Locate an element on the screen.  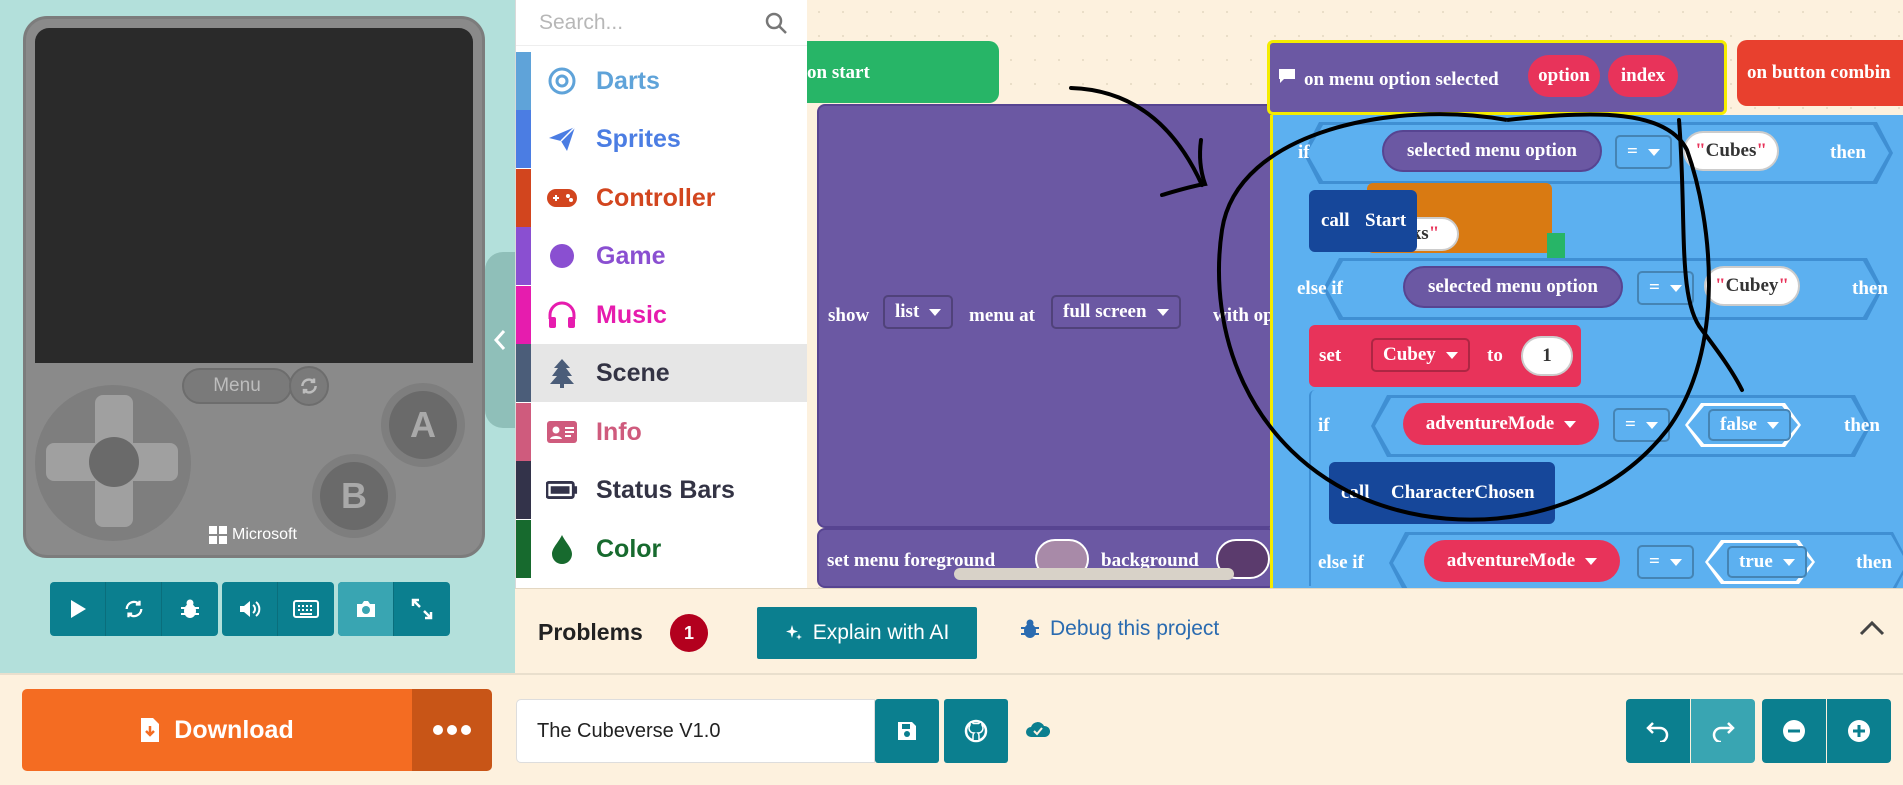
b-button-label: B is located at coordinates (354, 496).